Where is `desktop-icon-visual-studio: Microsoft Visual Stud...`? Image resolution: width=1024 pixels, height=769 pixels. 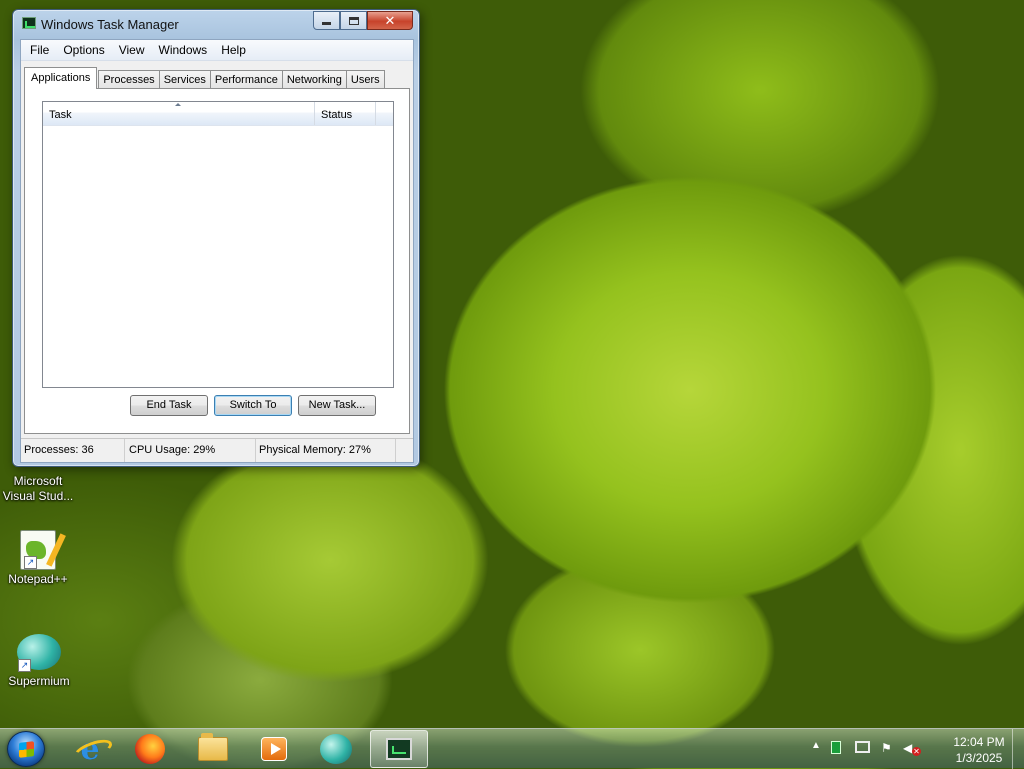 desktop-icon-visual-studio: Microsoft Visual Stud... is located at coordinates (38, 489).